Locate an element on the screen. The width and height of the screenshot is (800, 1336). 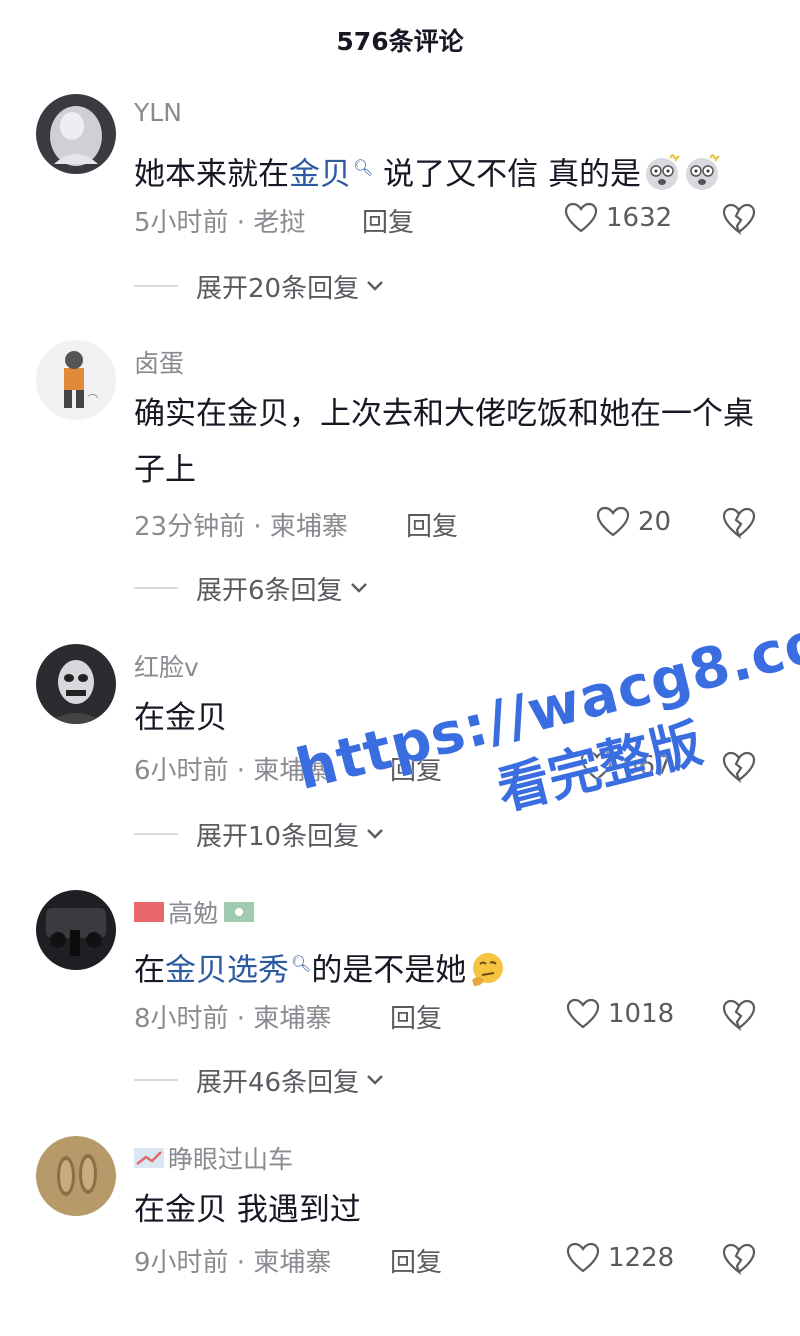
comment-username: 红脸v is located at coordinates (166, 666).